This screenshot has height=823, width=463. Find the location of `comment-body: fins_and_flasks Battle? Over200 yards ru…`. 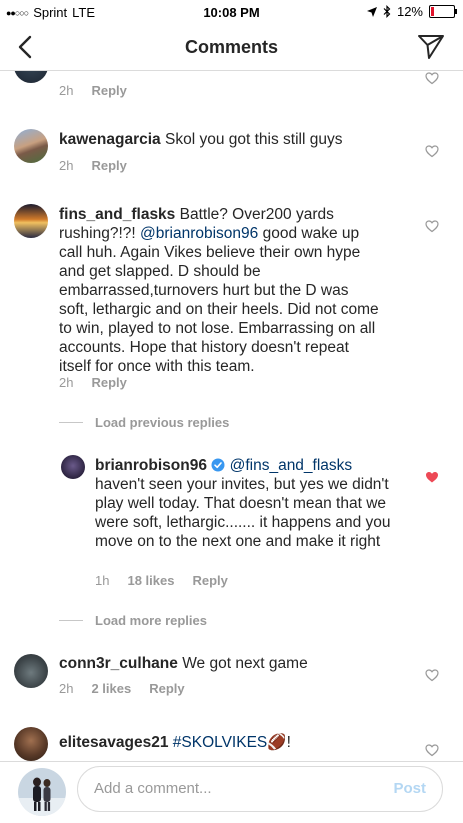

comment-body: fins_and_flasks Battle? Over200 yards ru… is located at coordinates (220, 290).